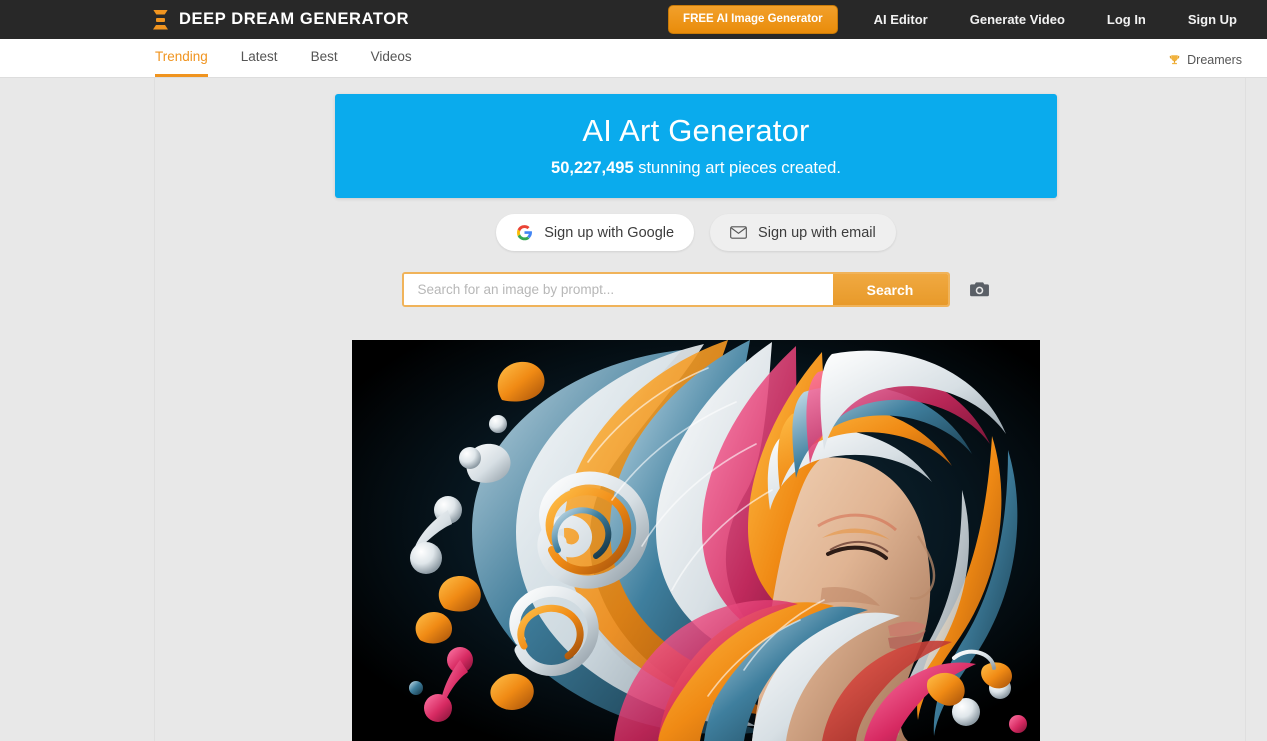  Describe the element at coordinates (294, 19) in the screenshot. I see `site-logo-text: DEEP DREAM GENERATOR` at that location.